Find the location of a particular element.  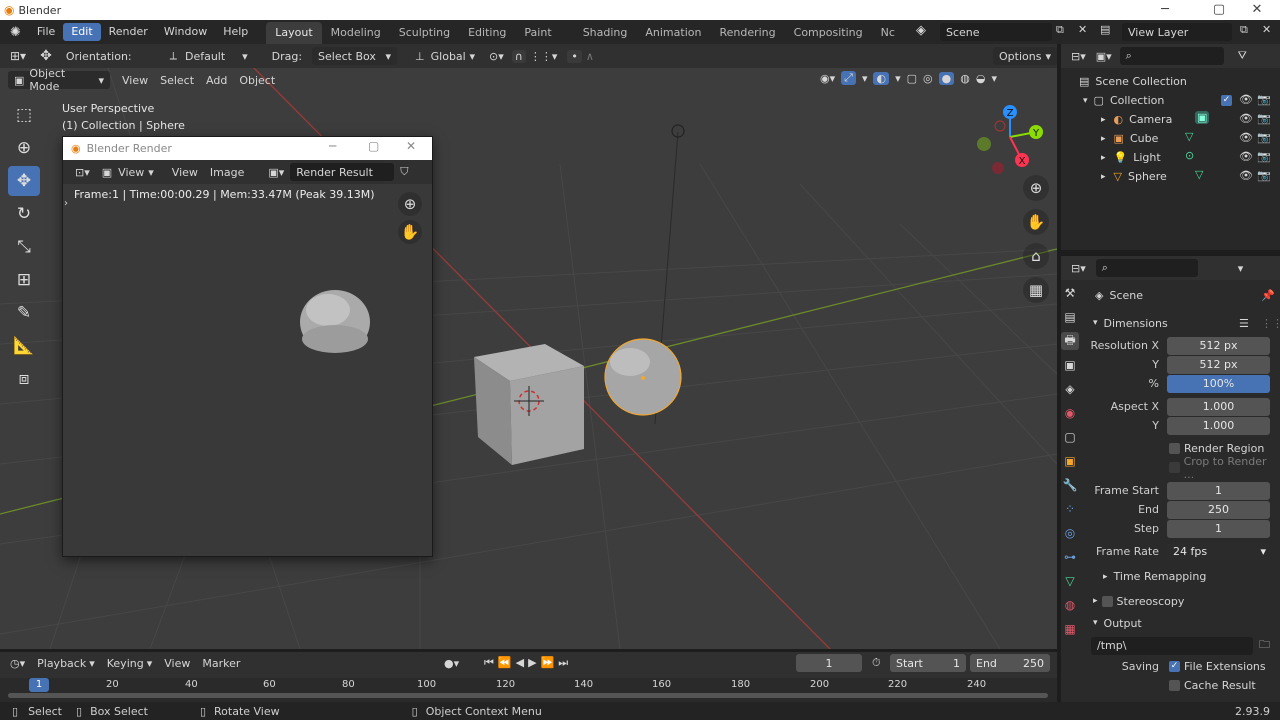

cache-result-checkbox is located at coordinates (1174, 685).